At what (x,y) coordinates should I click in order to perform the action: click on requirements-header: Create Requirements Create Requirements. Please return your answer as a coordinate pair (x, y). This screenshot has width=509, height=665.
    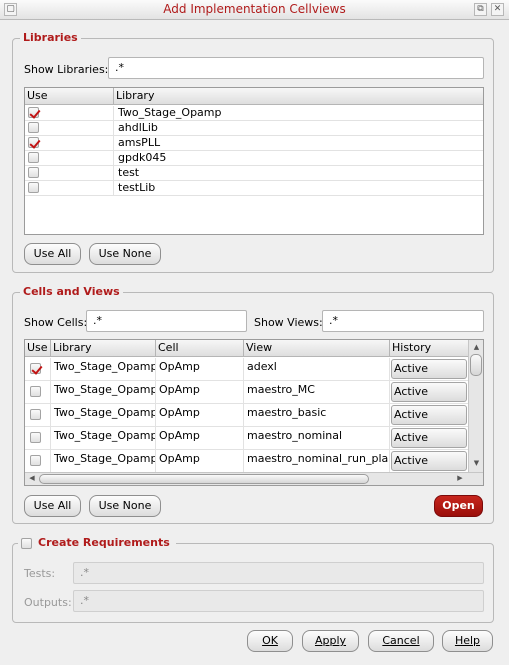
    Looking at the image, I should click on (97, 543).